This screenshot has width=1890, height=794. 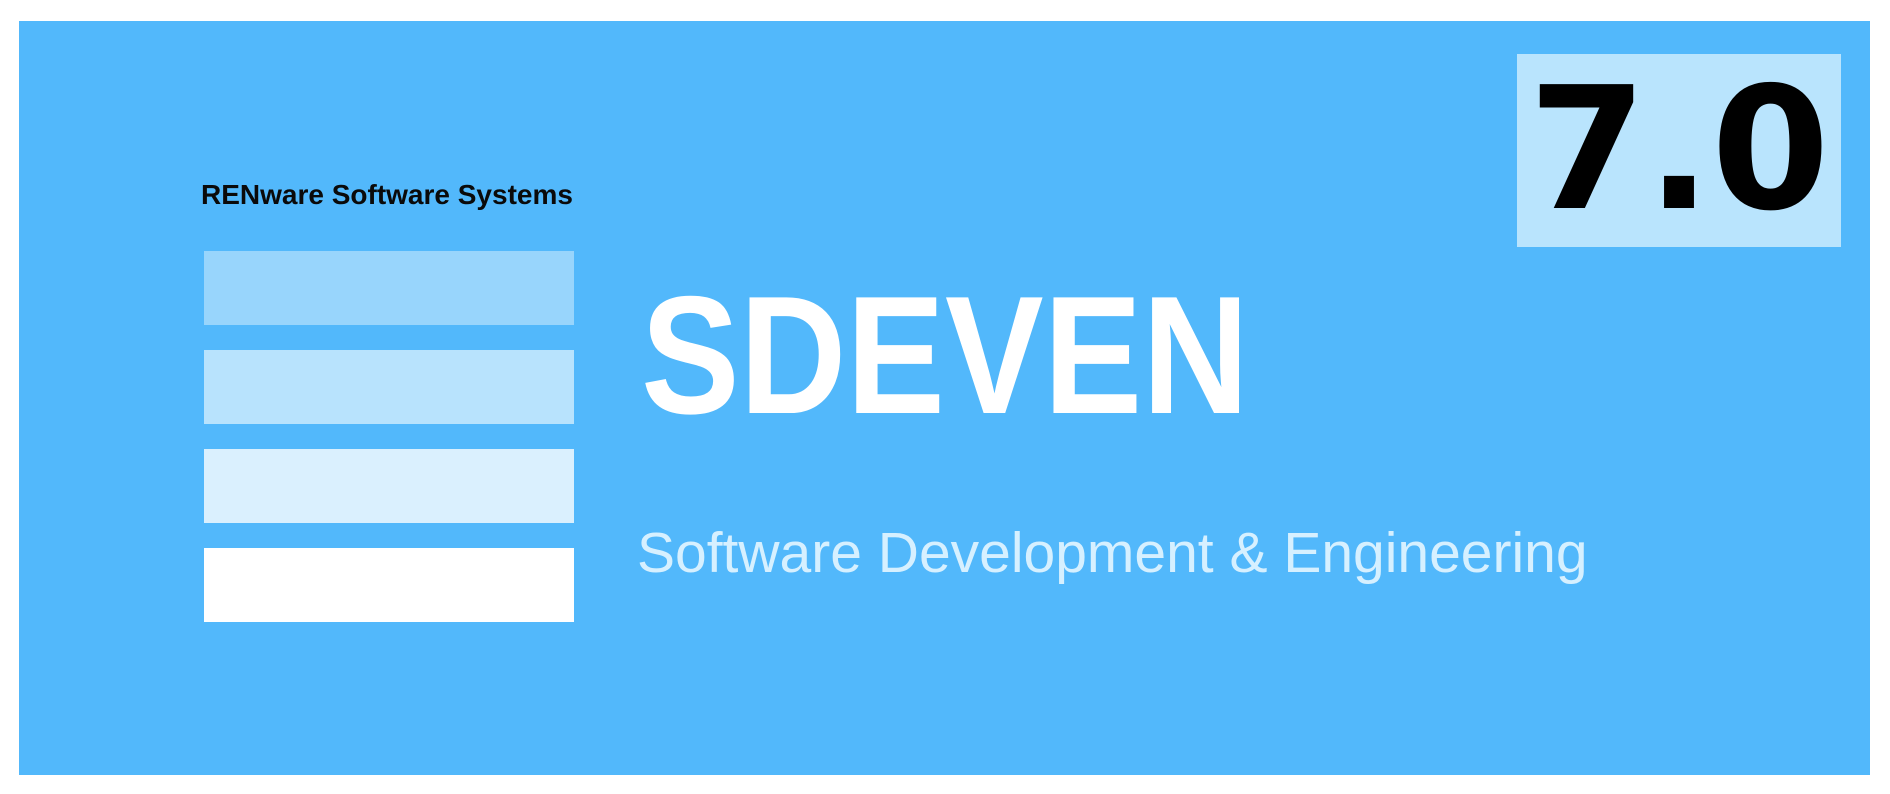 I want to click on version-badge: 7.0, so click(x=1679, y=150).